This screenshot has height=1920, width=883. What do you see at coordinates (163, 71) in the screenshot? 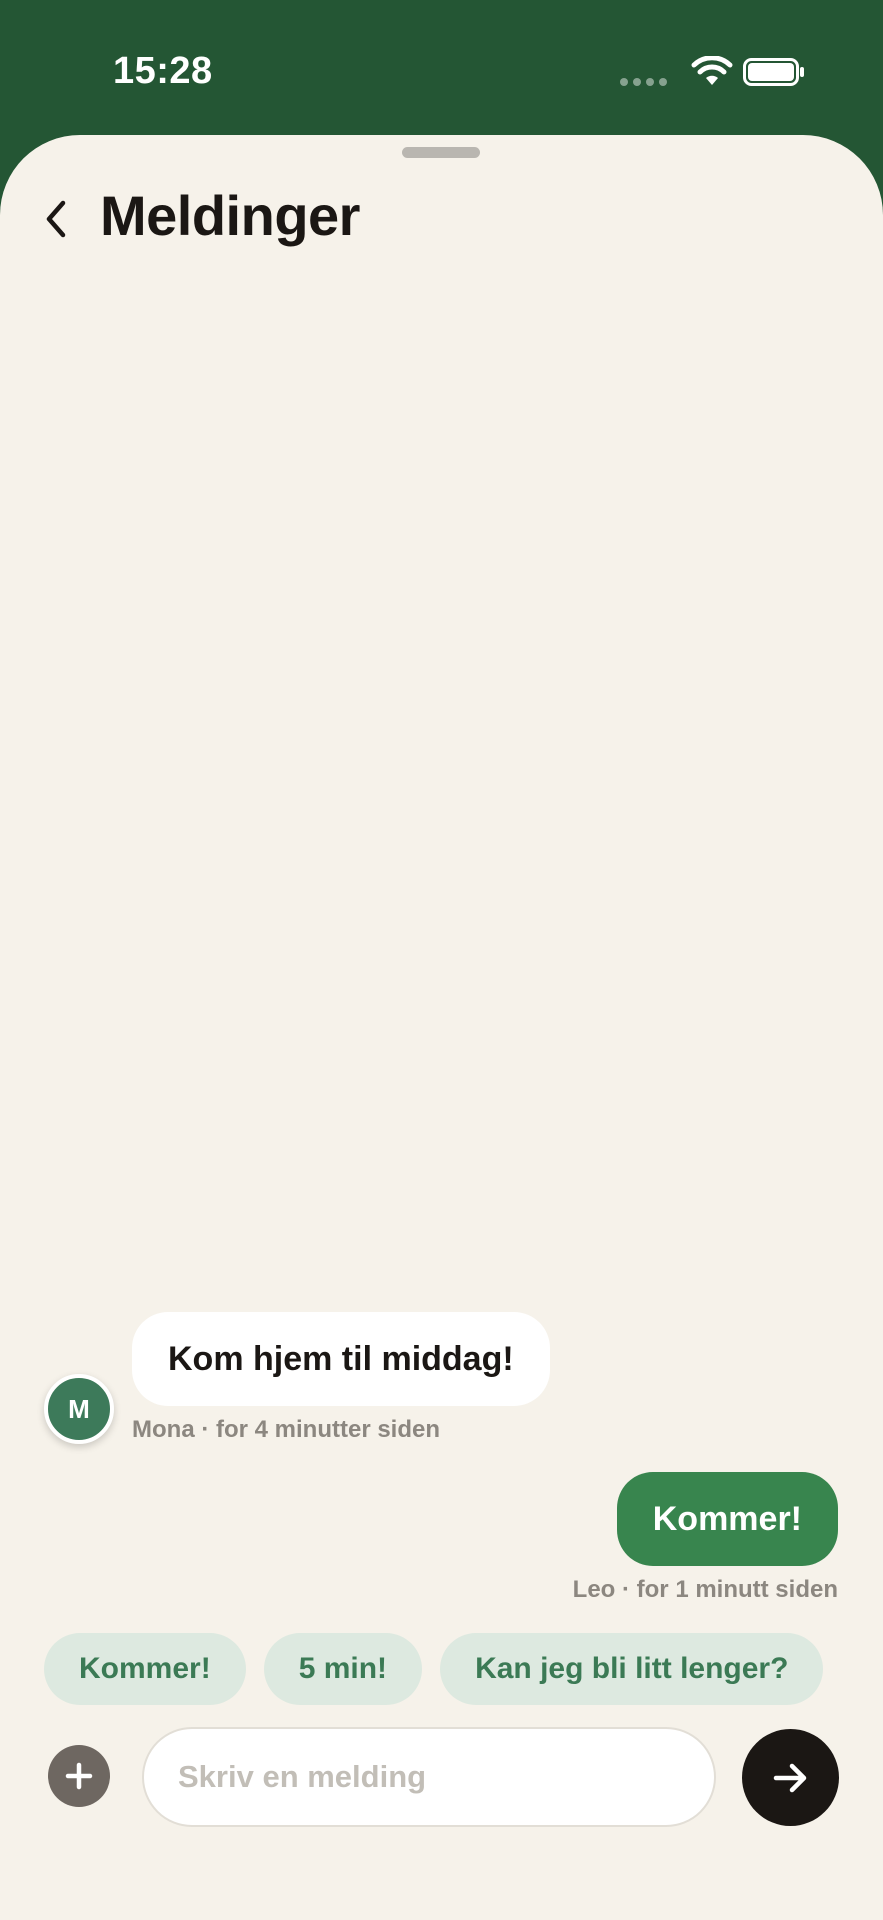
I see `status-time: 15:28` at bounding box center [163, 71].